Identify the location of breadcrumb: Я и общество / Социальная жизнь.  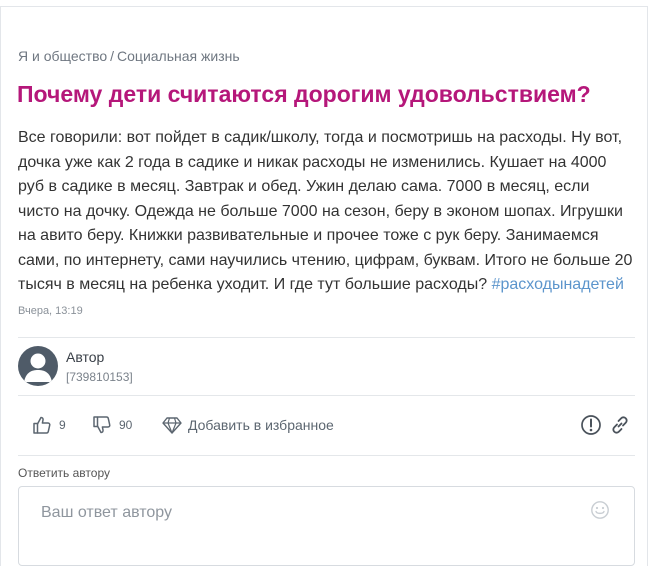
(129, 56).